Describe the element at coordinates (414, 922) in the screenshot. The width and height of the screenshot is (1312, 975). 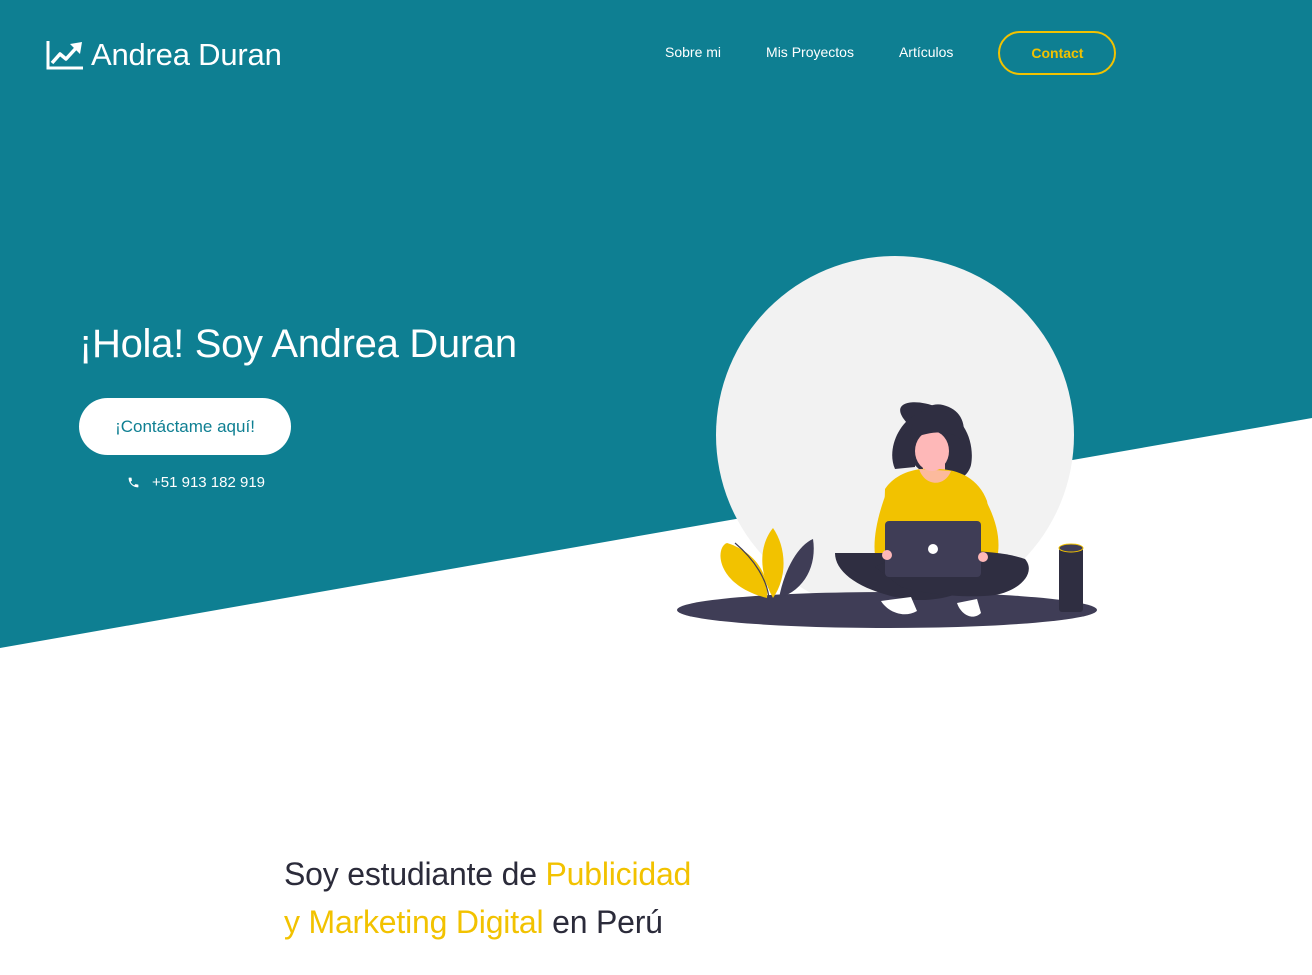
I see `intro-highlight-marketing: y Marketing Digital` at that location.